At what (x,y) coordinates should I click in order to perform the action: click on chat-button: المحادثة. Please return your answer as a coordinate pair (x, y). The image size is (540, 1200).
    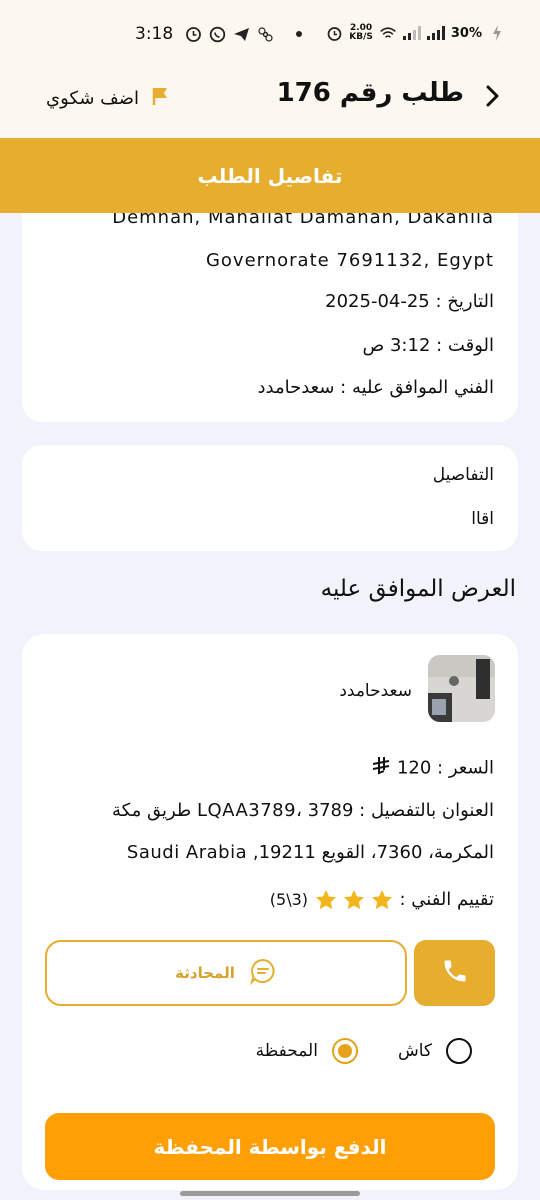
    Looking at the image, I should click on (226, 973).